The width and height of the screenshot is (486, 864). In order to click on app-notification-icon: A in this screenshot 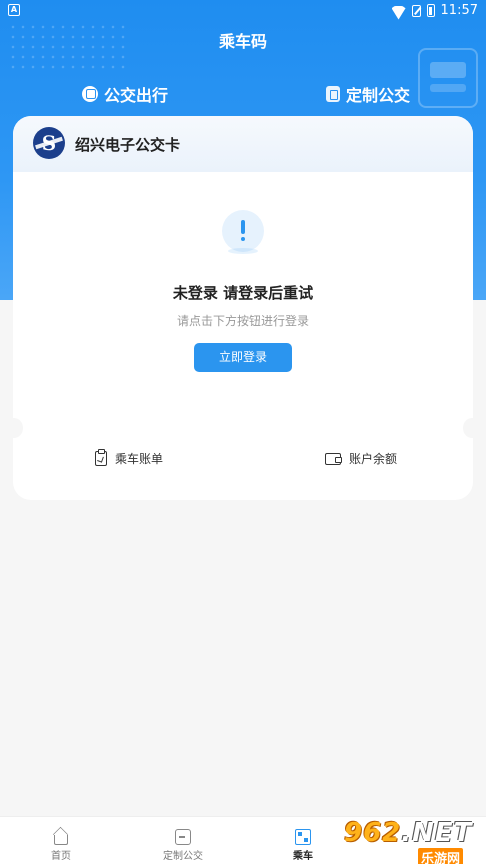, I will do `click(14, 10)`.